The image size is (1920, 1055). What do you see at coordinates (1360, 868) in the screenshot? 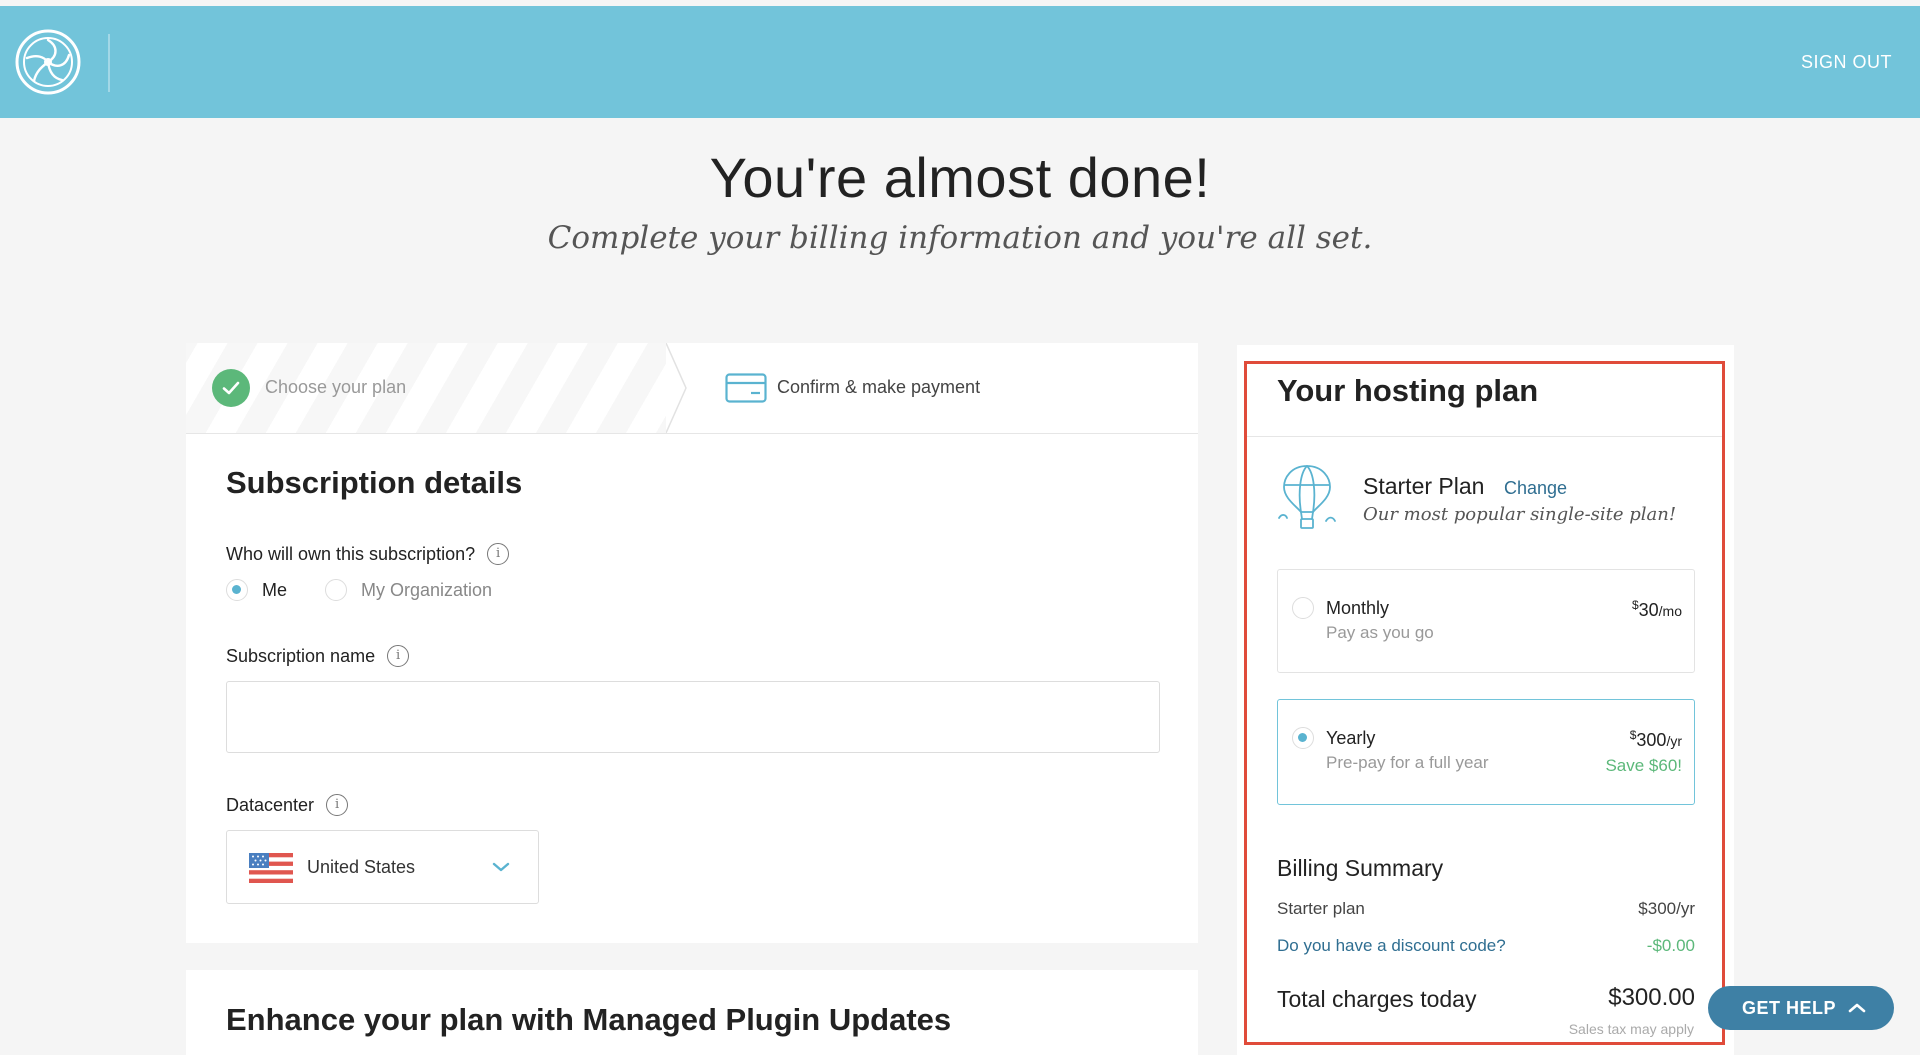
I see `billing-summary-heading: Billing Summary` at bounding box center [1360, 868].